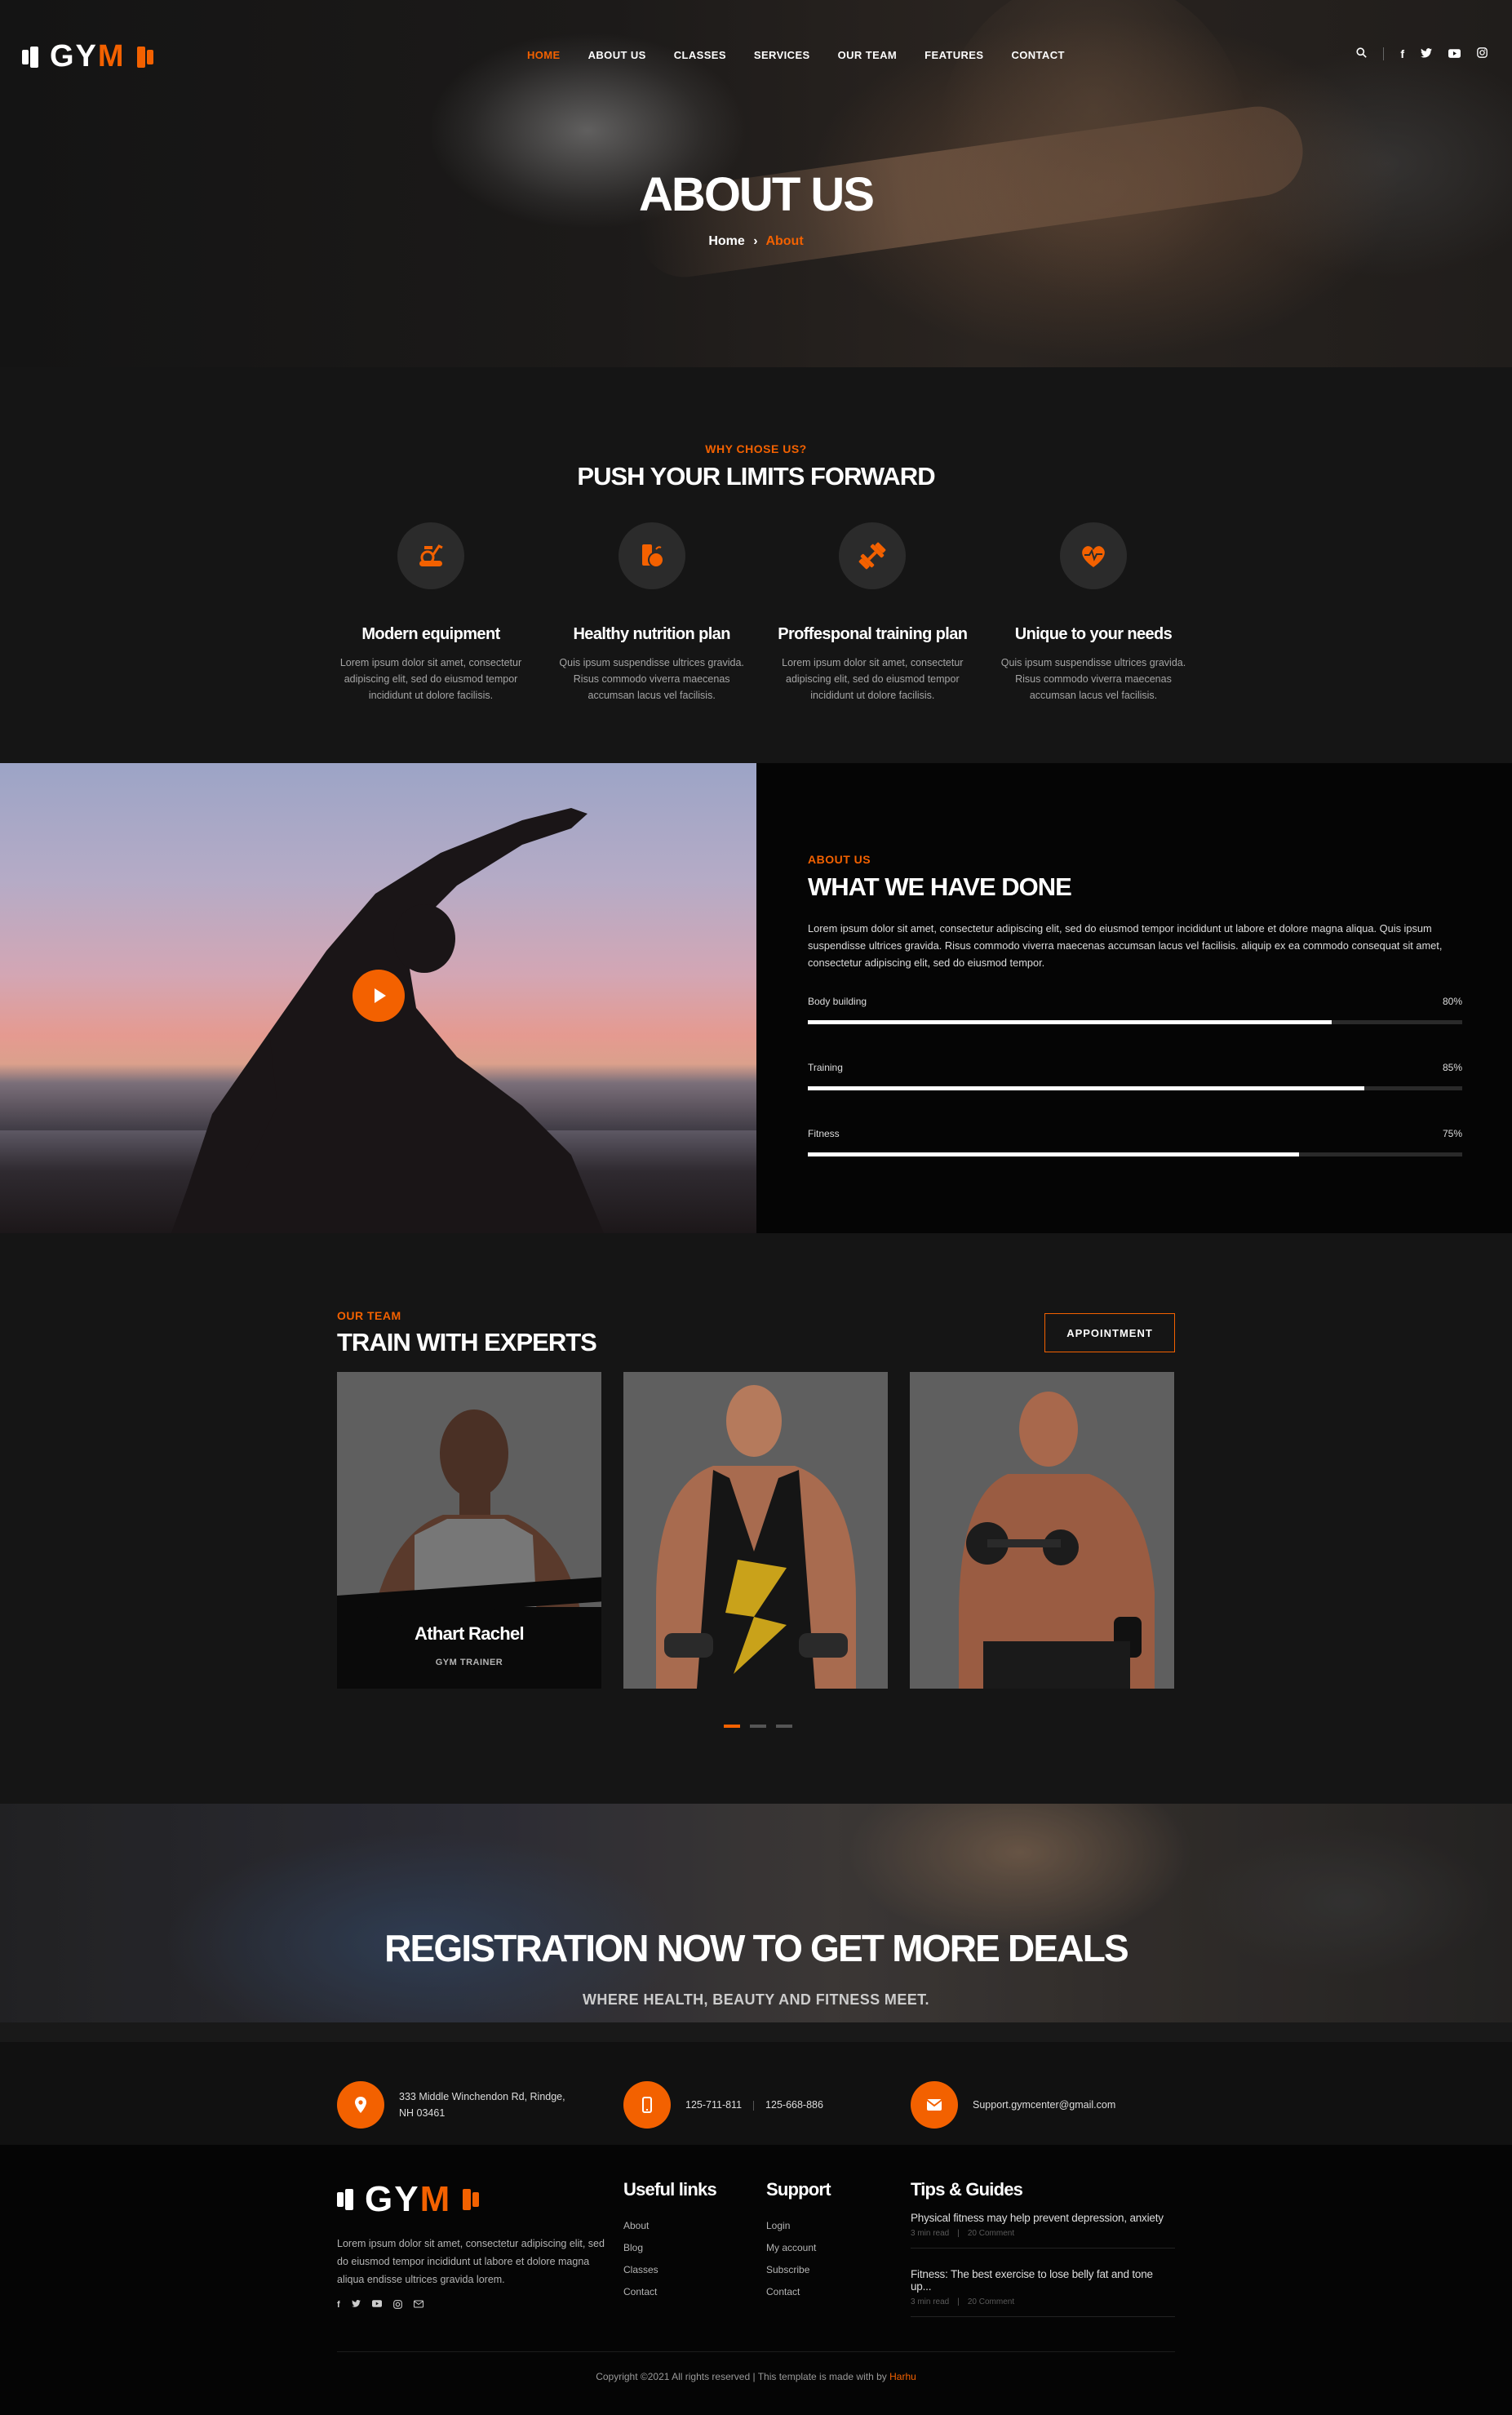  Describe the element at coordinates (837, 1001) in the screenshot. I see `skill-label: Body building` at that location.